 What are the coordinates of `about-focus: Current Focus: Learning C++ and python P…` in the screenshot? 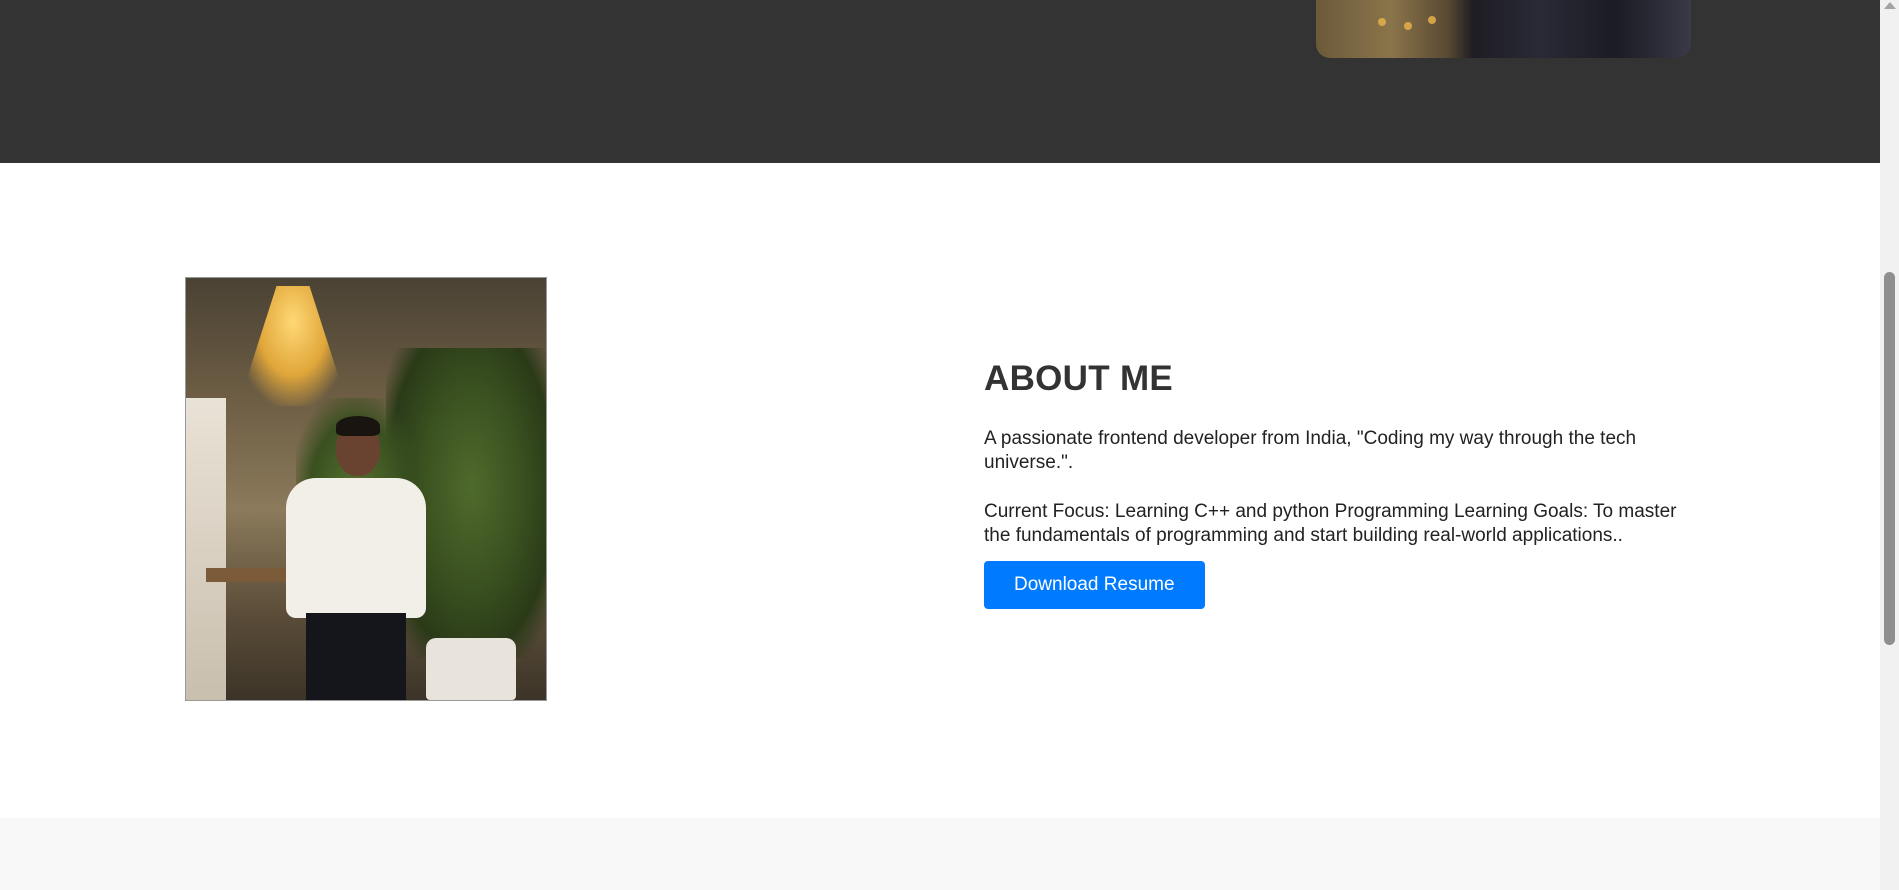 It's located at (1330, 523).